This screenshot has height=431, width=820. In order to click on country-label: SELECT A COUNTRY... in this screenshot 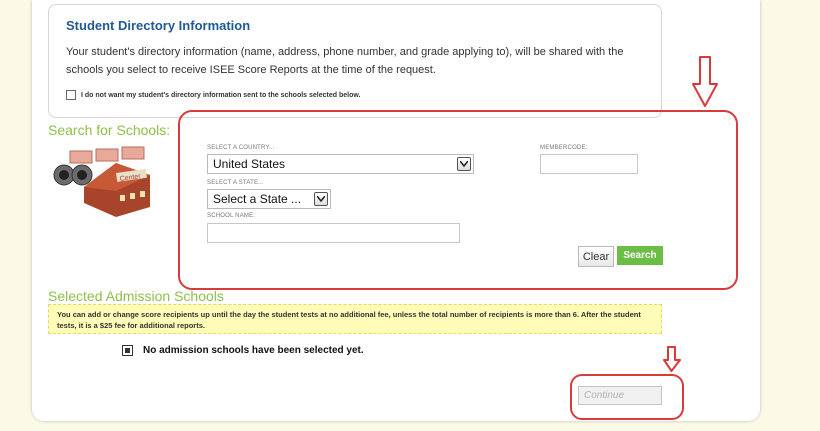, I will do `click(241, 148)`.